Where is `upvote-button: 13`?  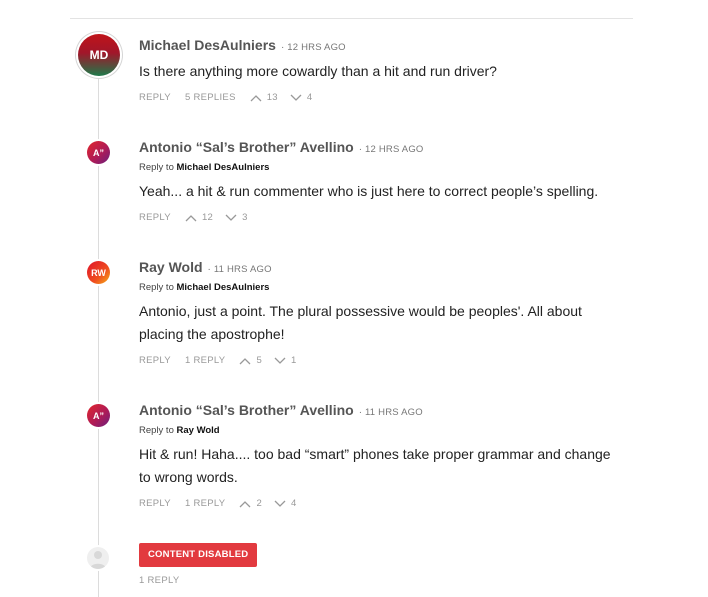
upvote-button: 13 is located at coordinates (264, 97).